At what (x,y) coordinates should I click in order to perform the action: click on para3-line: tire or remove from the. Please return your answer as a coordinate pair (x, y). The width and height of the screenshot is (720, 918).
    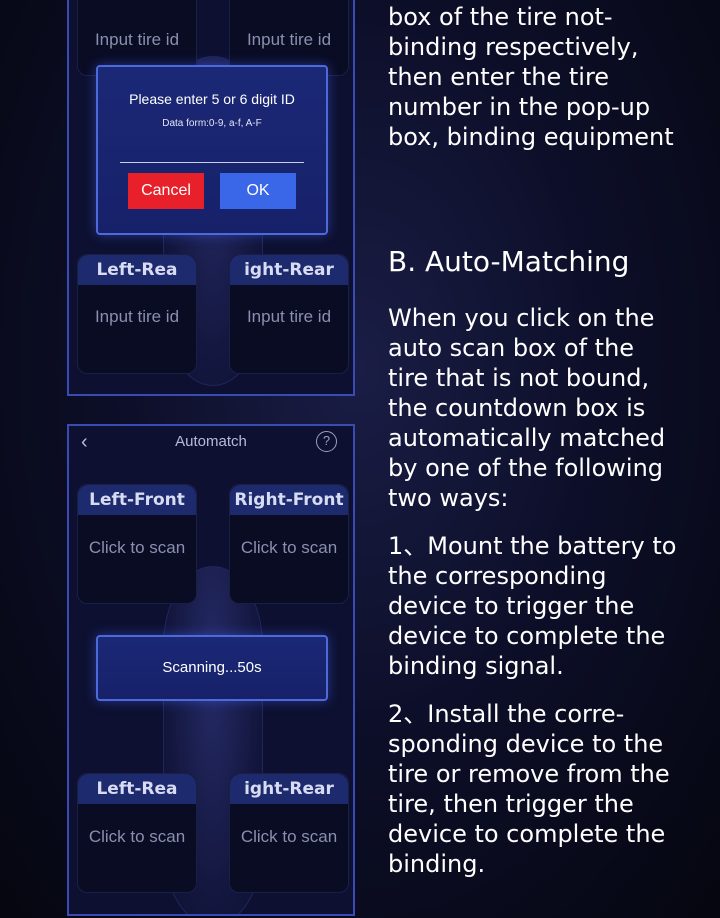
    Looking at the image, I should click on (529, 774).